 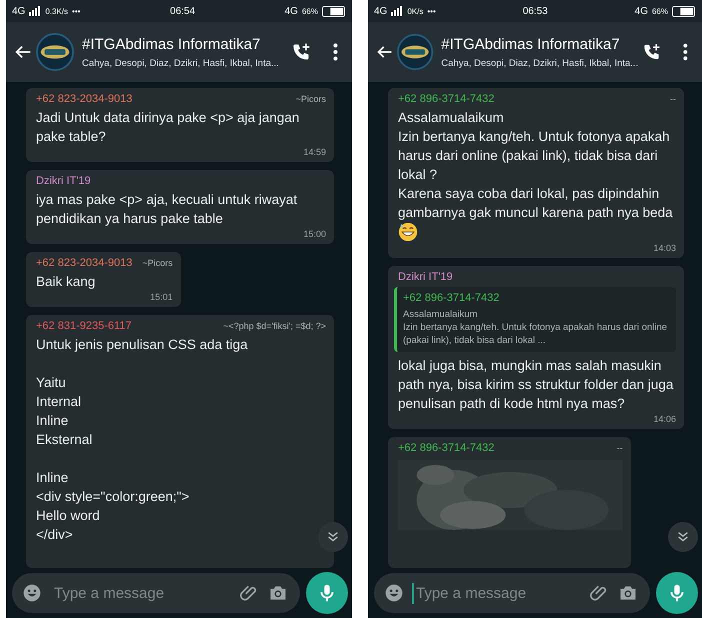 I want to click on message-text: Baik kang, so click(x=66, y=282).